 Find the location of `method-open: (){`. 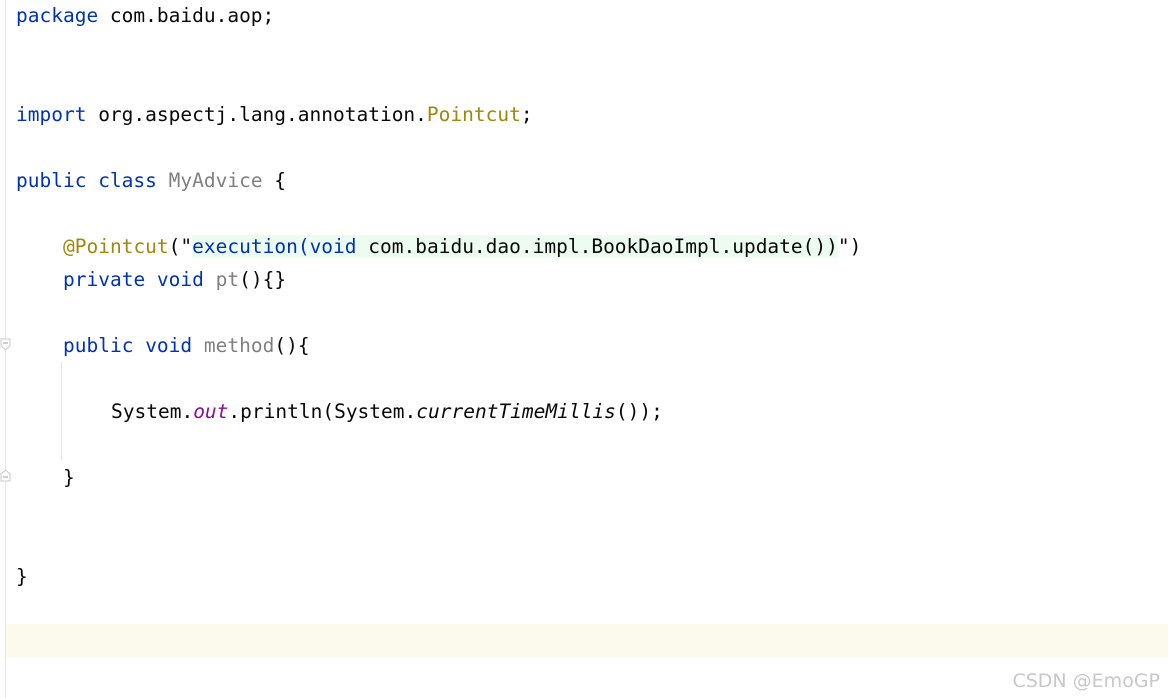

method-open: (){ is located at coordinates (292, 345).